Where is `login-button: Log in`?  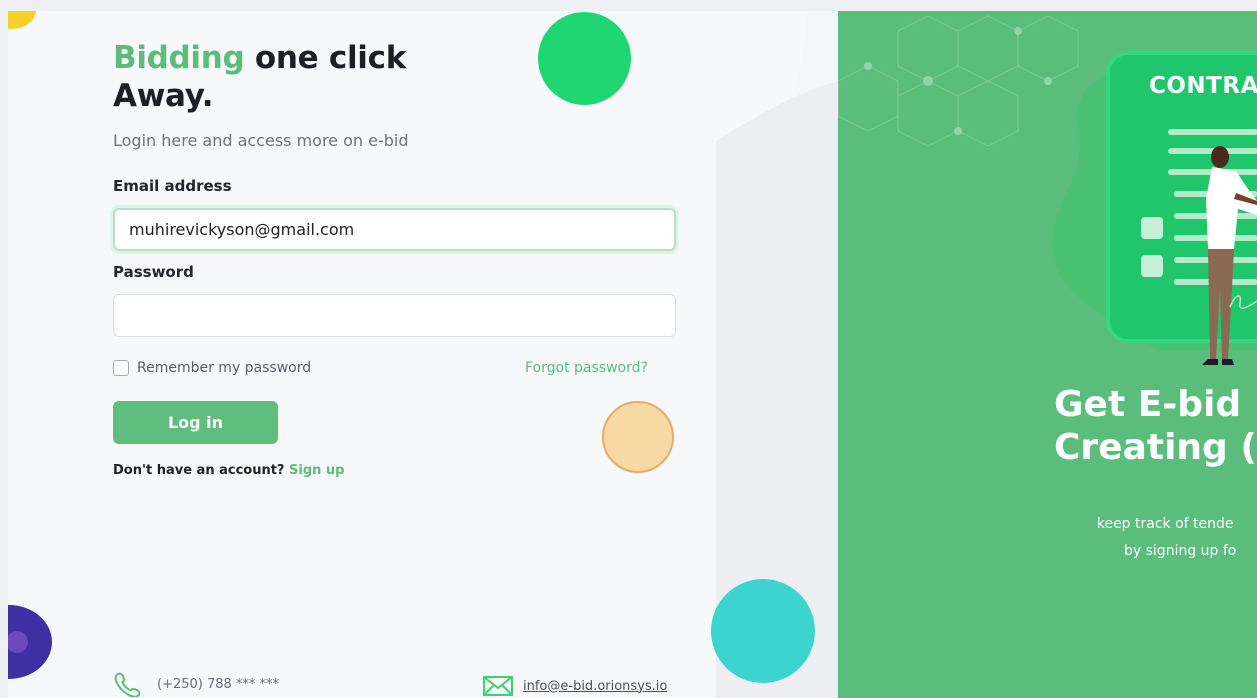
login-button: Log in is located at coordinates (195, 422).